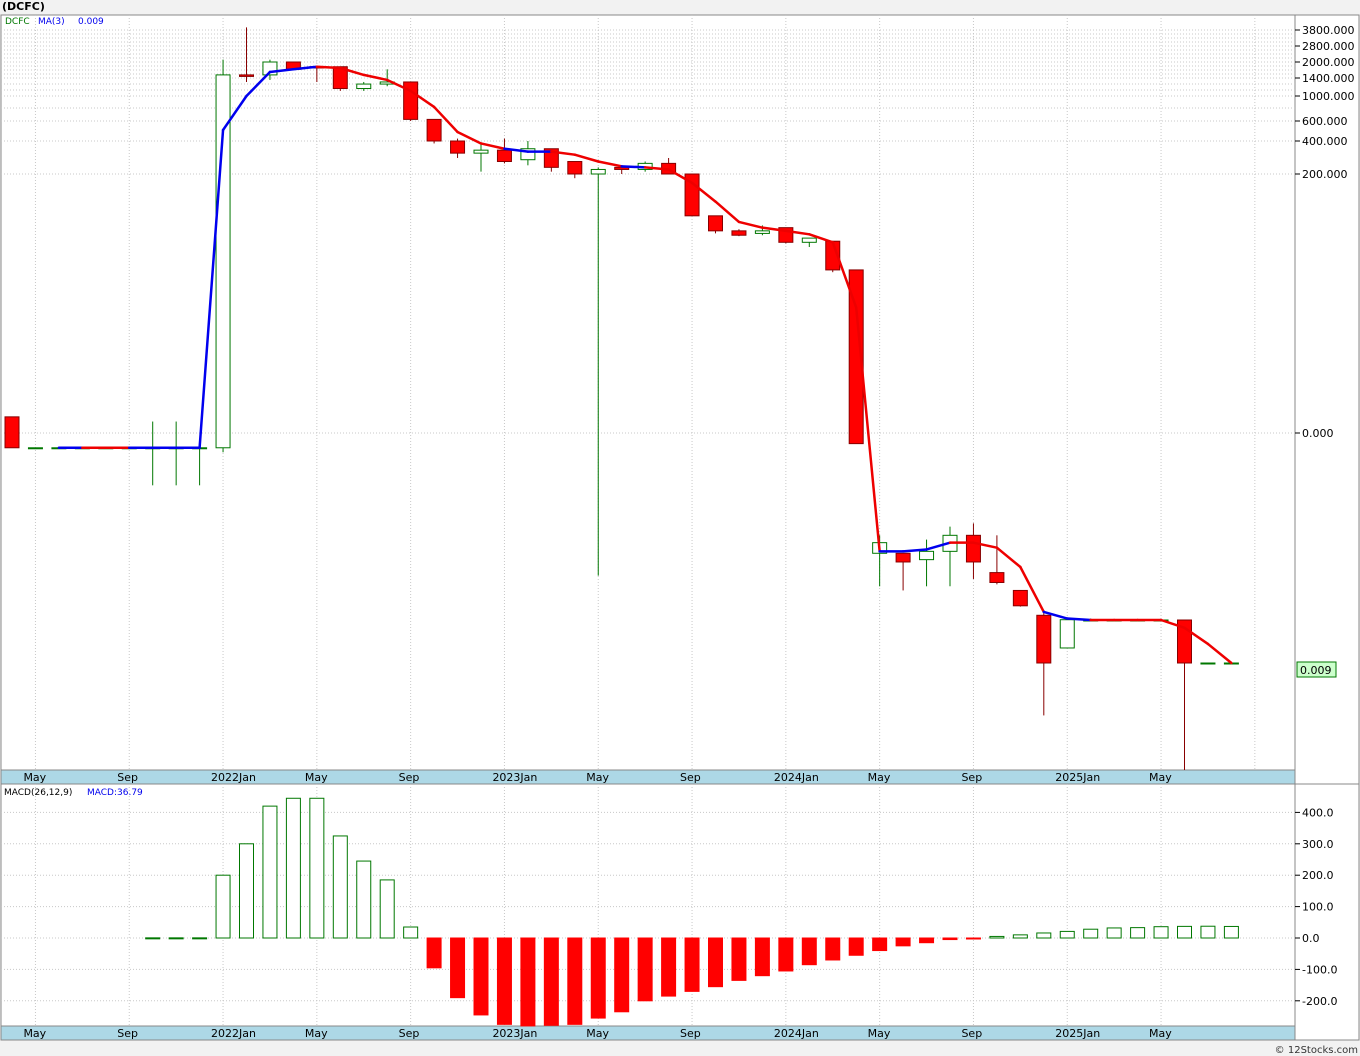 This screenshot has height=1056, width=1360. Describe the element at coordinates (1328, 96) in the screenshot. I see `price-y-tick-label: 1000.000` at that location.